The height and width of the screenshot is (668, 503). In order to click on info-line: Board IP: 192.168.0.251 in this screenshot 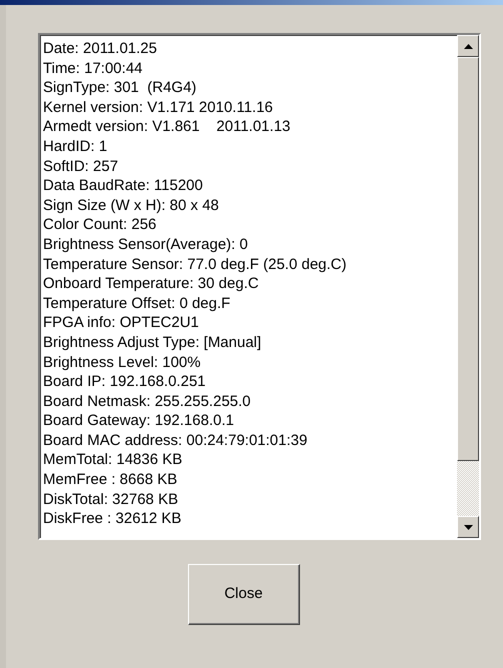, I will do `click(124, 382)`.